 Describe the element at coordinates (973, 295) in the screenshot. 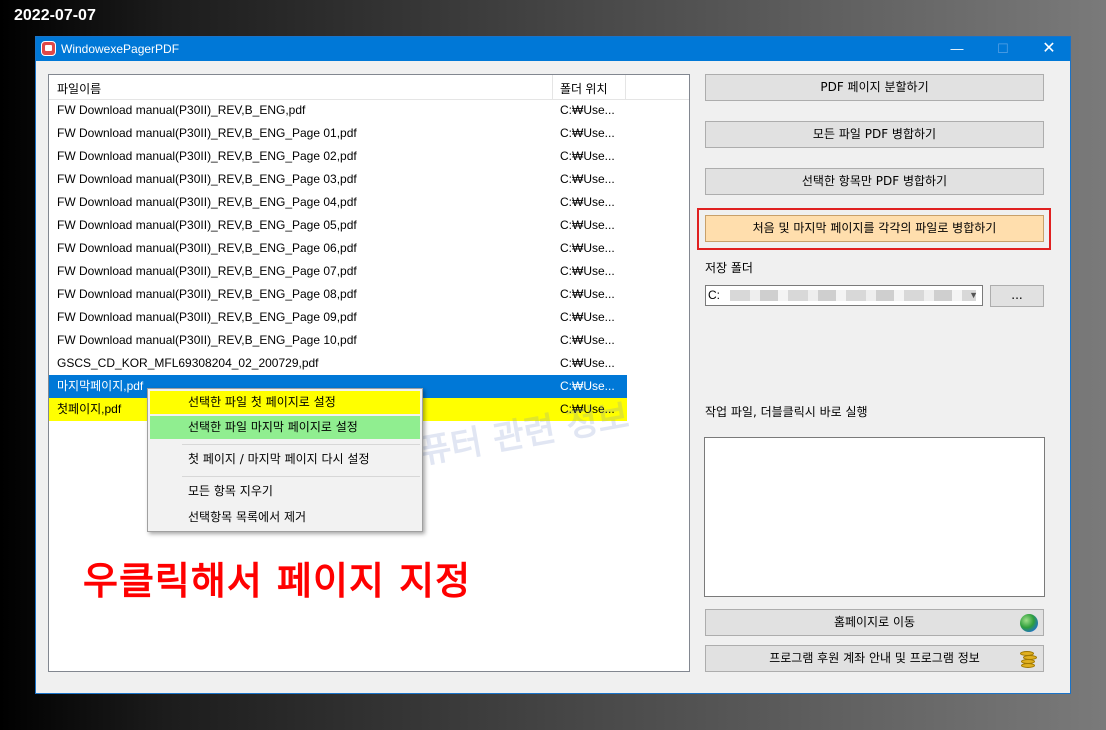

I see `chevron-down-icon: ▼` at that location.